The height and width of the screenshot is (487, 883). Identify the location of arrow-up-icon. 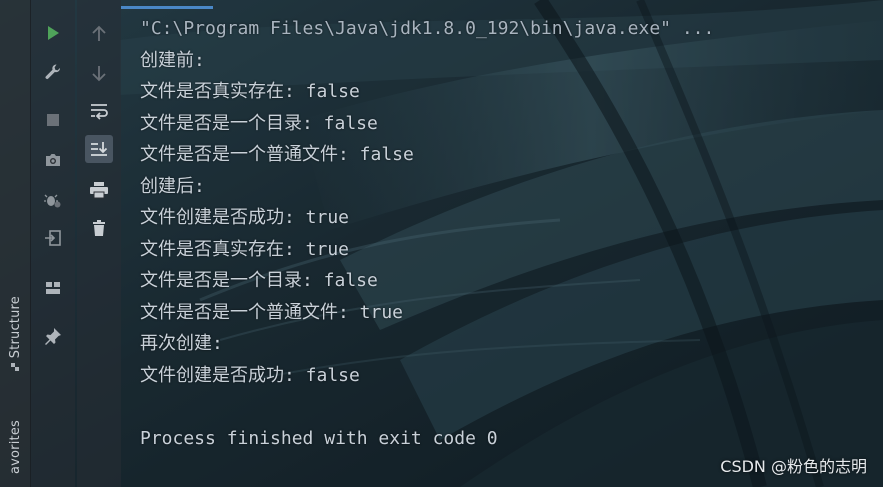
(99, 33).